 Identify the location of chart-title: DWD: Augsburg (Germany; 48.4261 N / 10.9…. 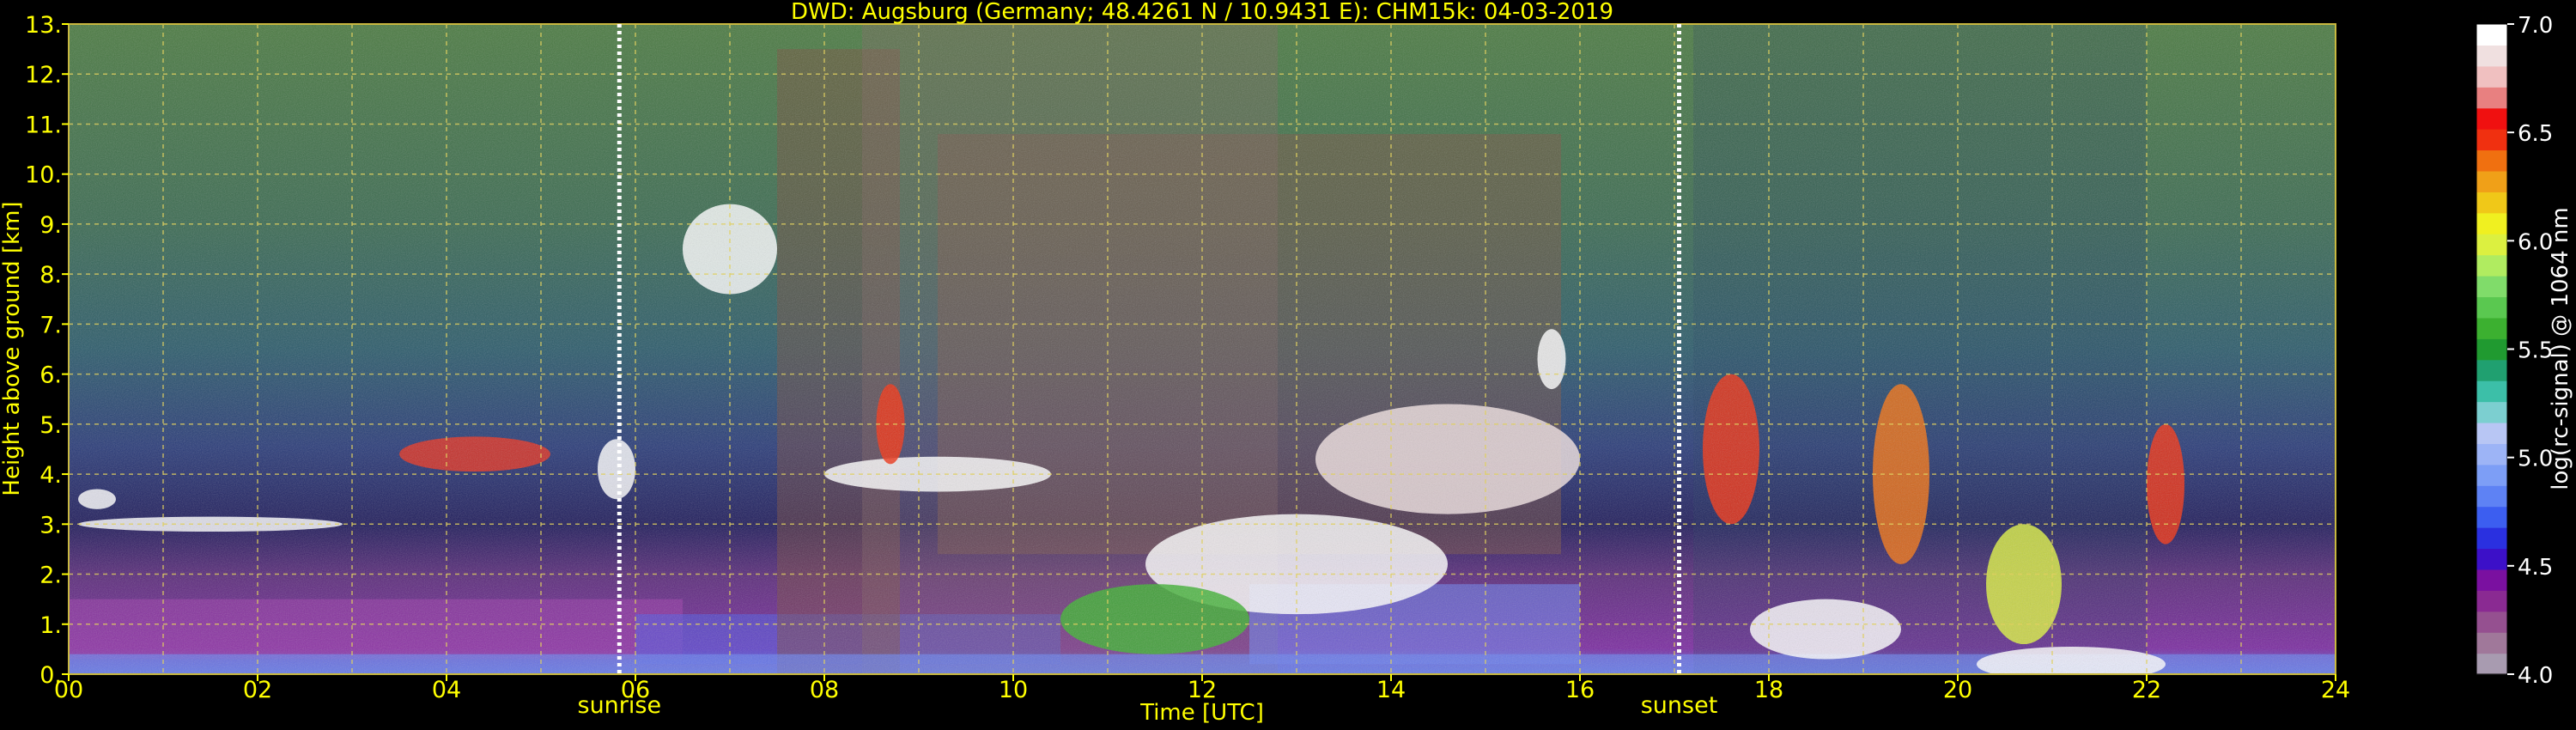
(1202, 12).